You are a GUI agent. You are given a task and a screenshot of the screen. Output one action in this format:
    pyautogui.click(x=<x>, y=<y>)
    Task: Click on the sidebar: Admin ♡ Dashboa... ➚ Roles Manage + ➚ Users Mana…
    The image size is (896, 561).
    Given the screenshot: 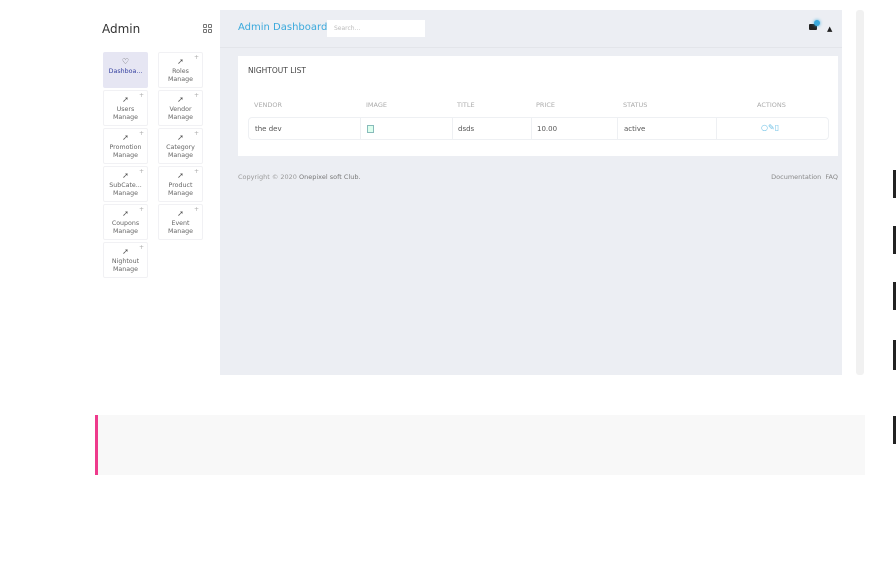 What is the action you would take?
    pyautogui.click(x=157, y=192)
    